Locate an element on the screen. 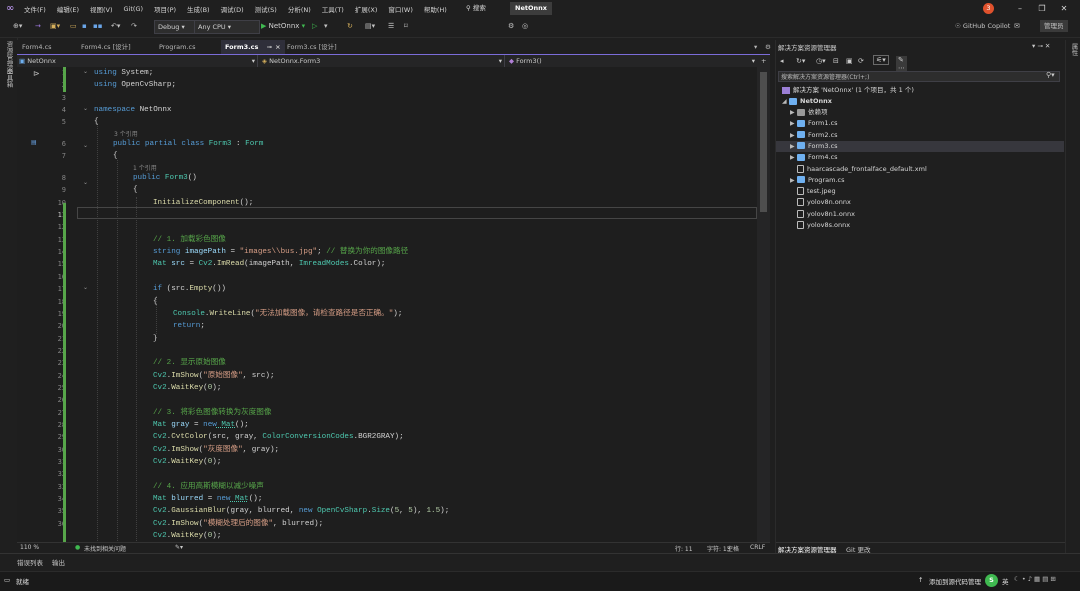 This screenshot has height=591, width=1080. visual-studio-logo-icon: ∞ is located at coordinates (12, 8).